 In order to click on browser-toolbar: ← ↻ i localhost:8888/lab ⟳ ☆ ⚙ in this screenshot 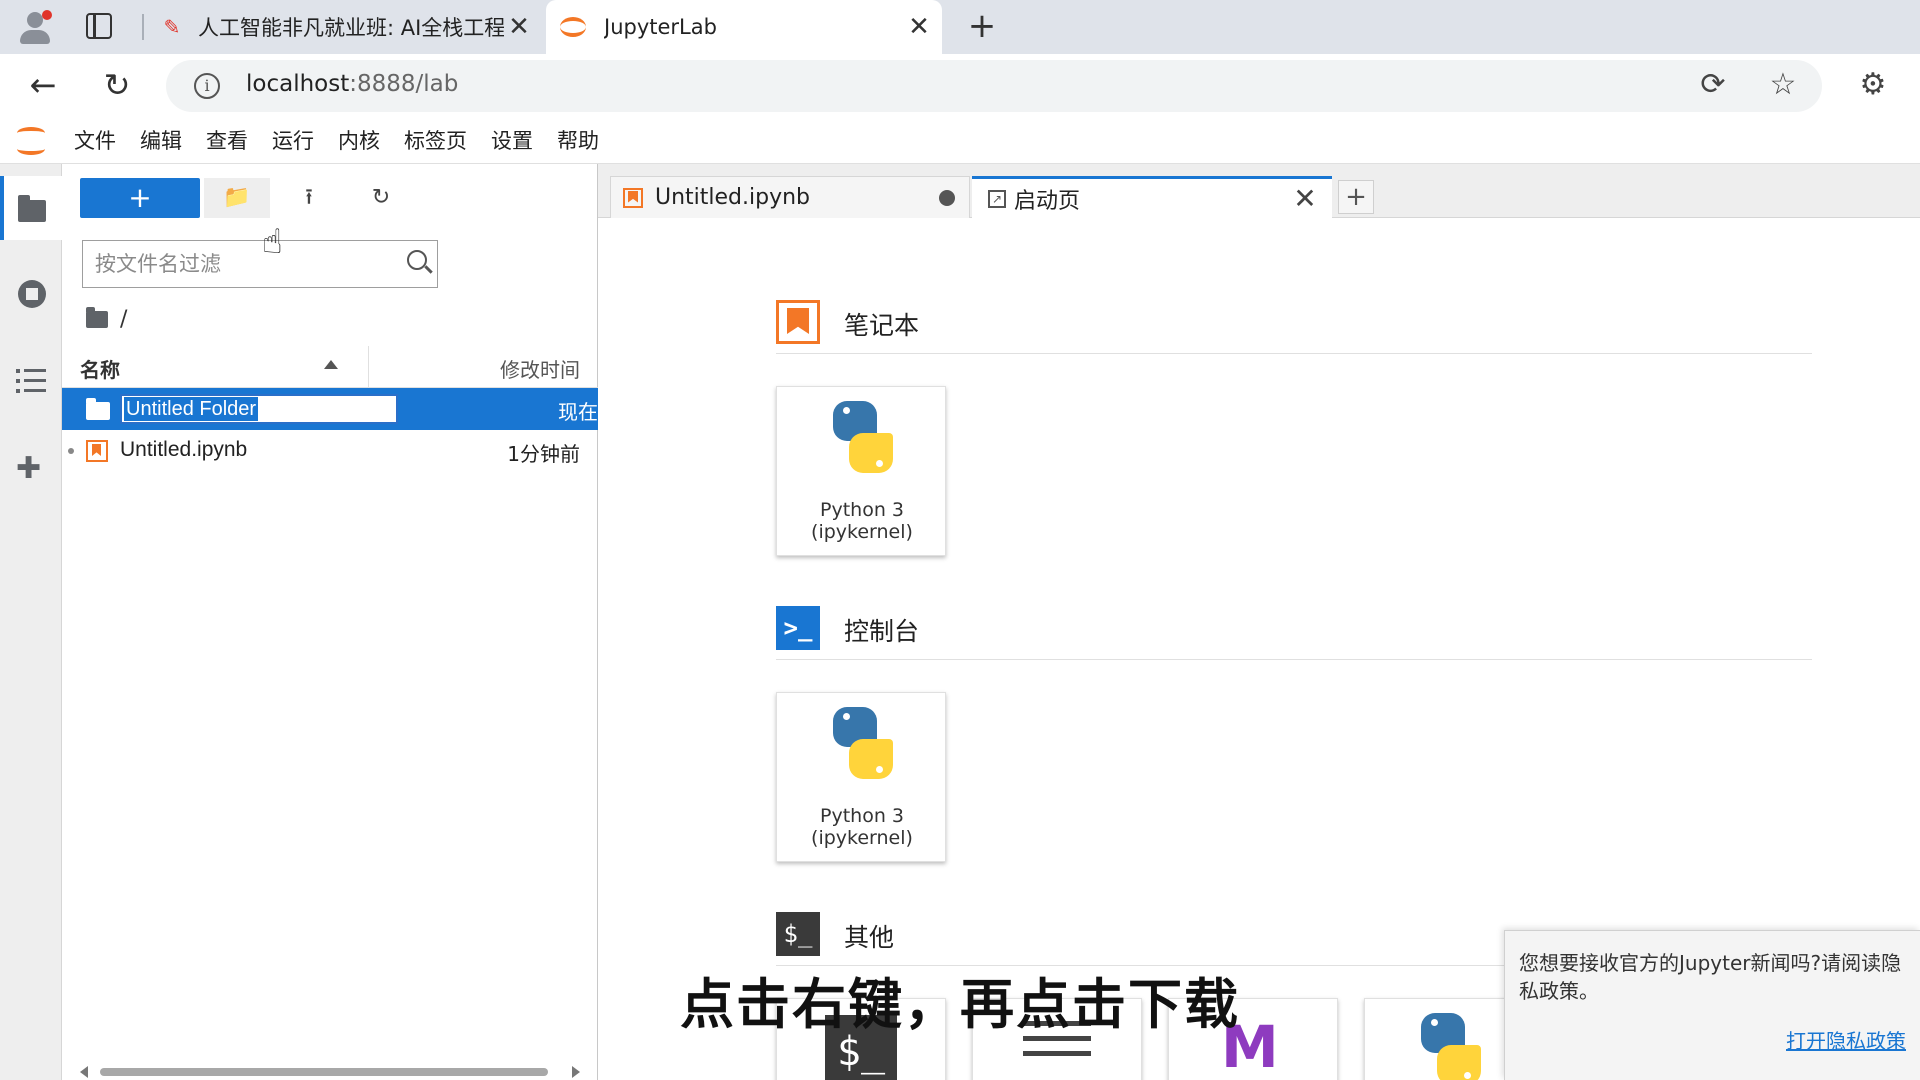, I will do `click(960, 86)`.